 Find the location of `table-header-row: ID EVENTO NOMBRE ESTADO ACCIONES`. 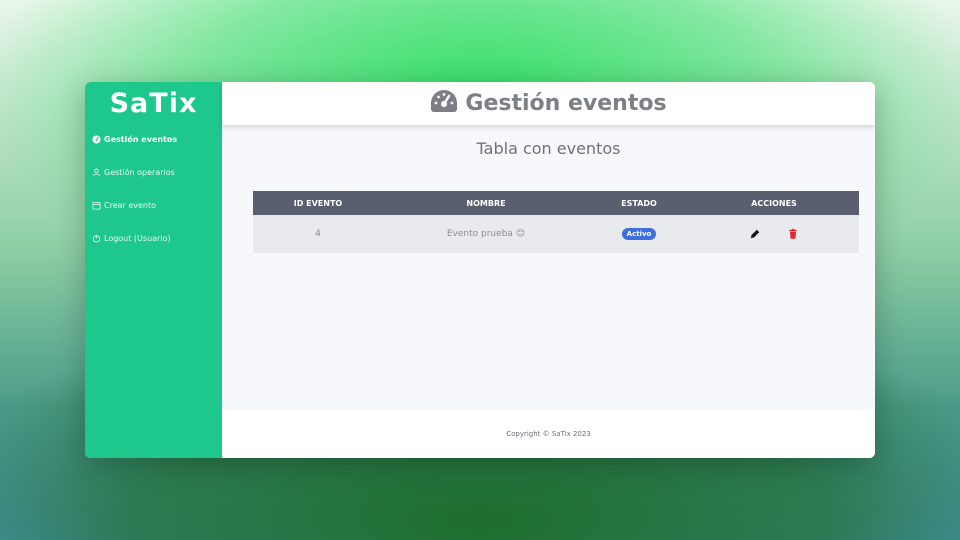

table-header-row: ID EVENTO NOMBRE ESTADO ACCIONES is located at coordinates (556, 203).